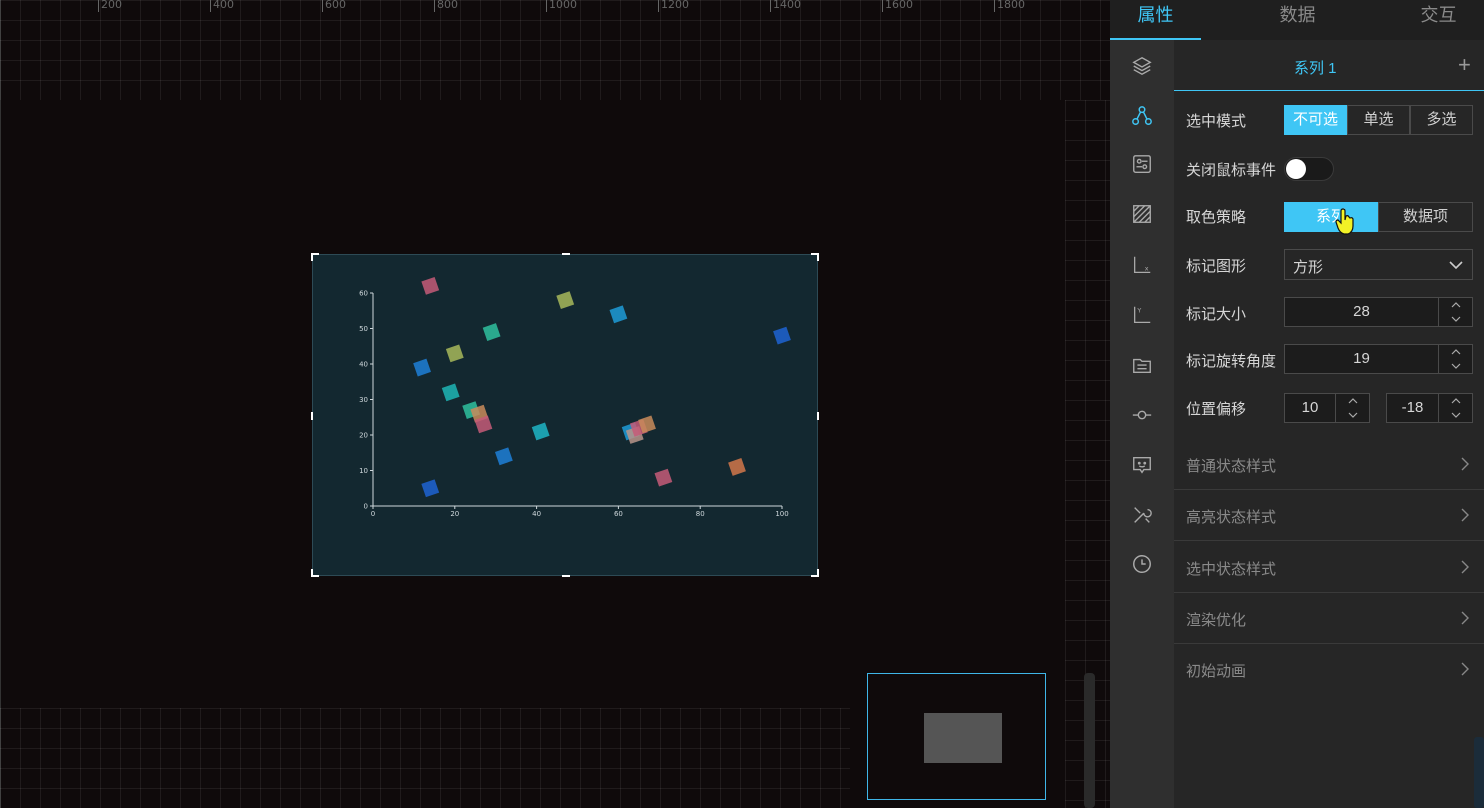  Describe the element at coordinates (1216, 217) in the screenshot. I see `color-strategy-label: 取色策略` at that location.